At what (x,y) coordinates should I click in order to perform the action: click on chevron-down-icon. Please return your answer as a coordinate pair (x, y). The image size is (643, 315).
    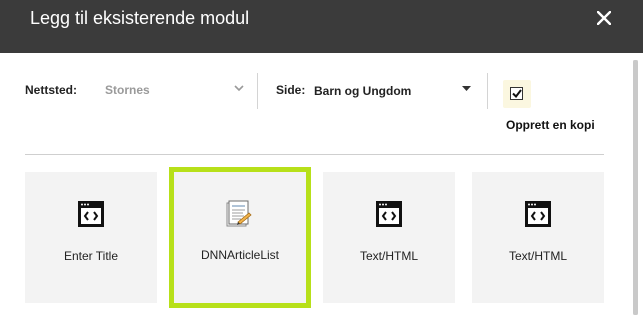
    Looking at the image, I should click on (239, 88).